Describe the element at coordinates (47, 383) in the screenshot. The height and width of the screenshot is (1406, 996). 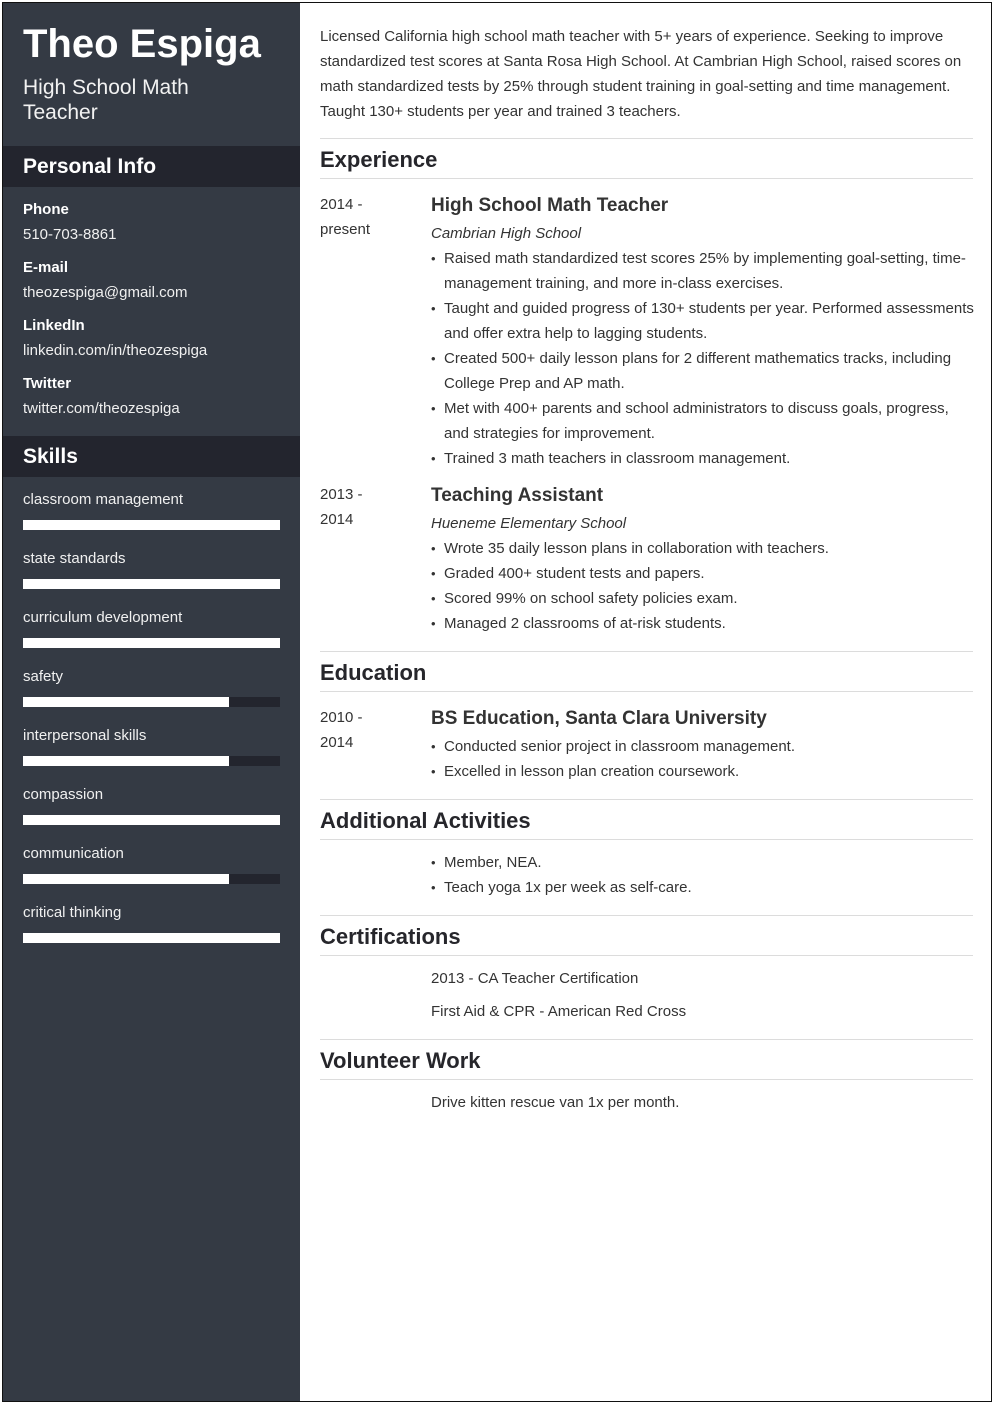
I see `twitter-label: Twitter` at that location.